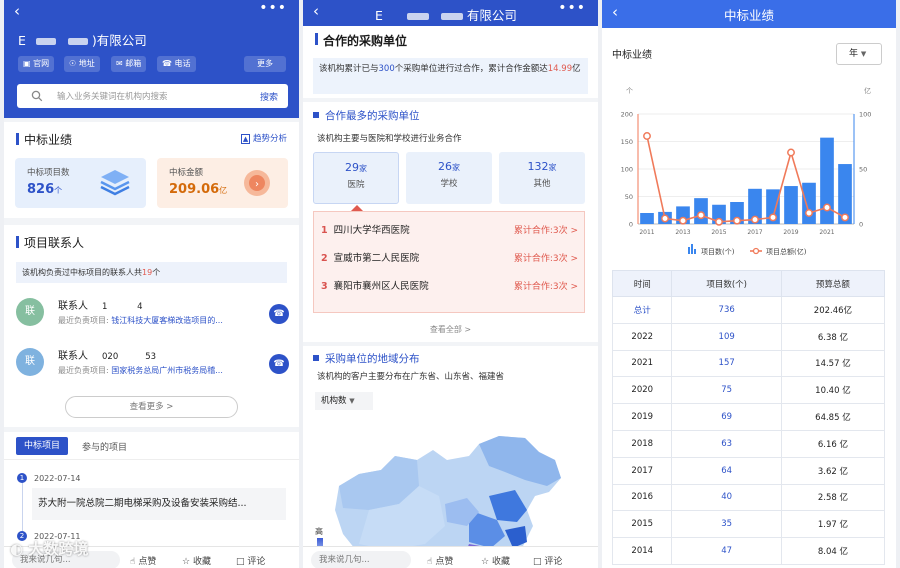  I want to click on stat-label: 中标金额, so click(186, 173).